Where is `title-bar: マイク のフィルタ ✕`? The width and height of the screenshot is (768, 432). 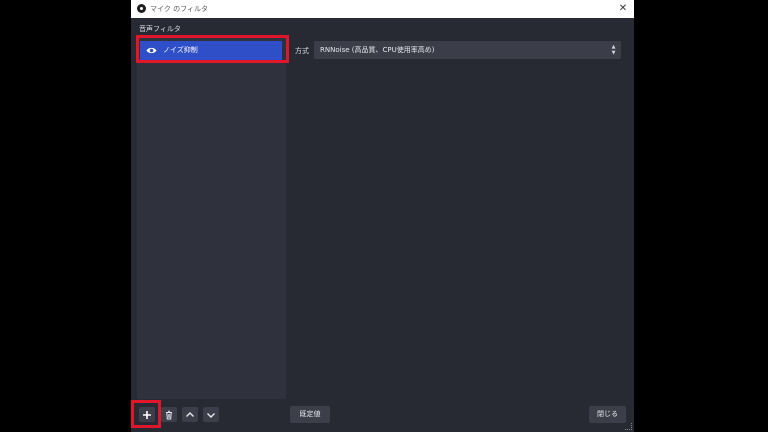
title-bar: マイク のフィルタ ✕ is located at coordinates (382, 9).